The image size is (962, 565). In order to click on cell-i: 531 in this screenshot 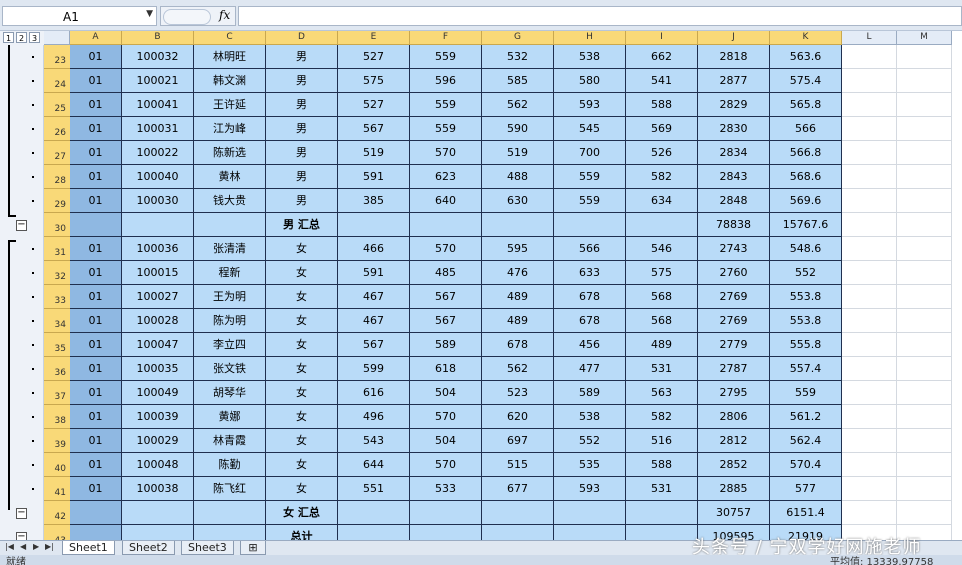, I will do `click(662, 369)`.